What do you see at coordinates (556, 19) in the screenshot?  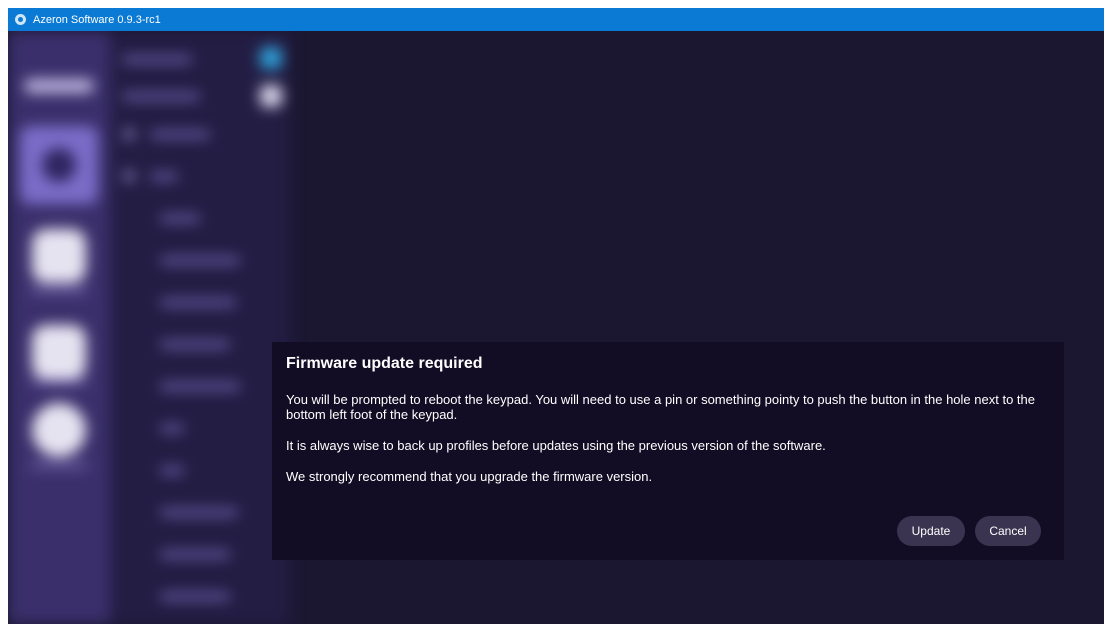 I see `title-bar: Azeron Software 0.9.3-rc1` at bounding box center [556, 19].